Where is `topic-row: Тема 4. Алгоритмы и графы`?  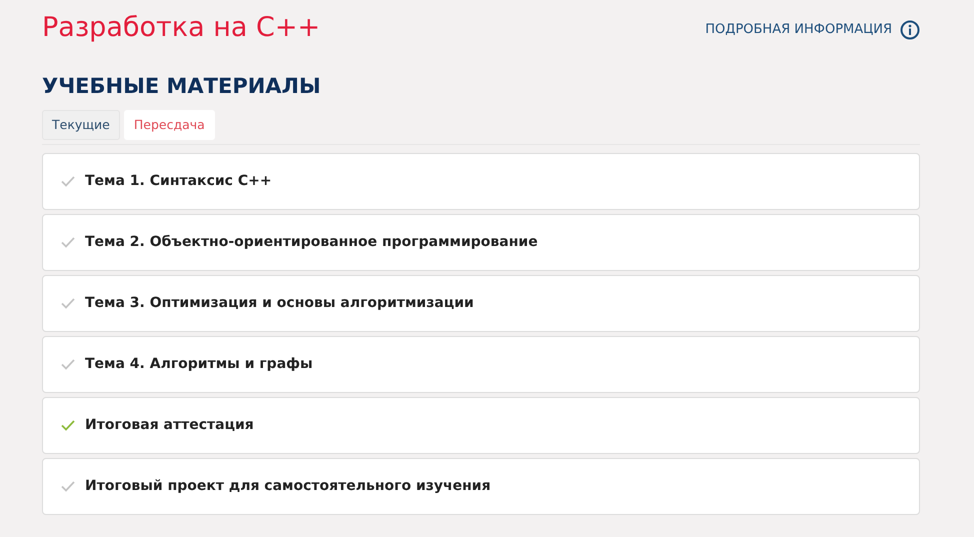
topic-row: Тема 4. Алгоритмы и графы is located at coordinates (481, 365).